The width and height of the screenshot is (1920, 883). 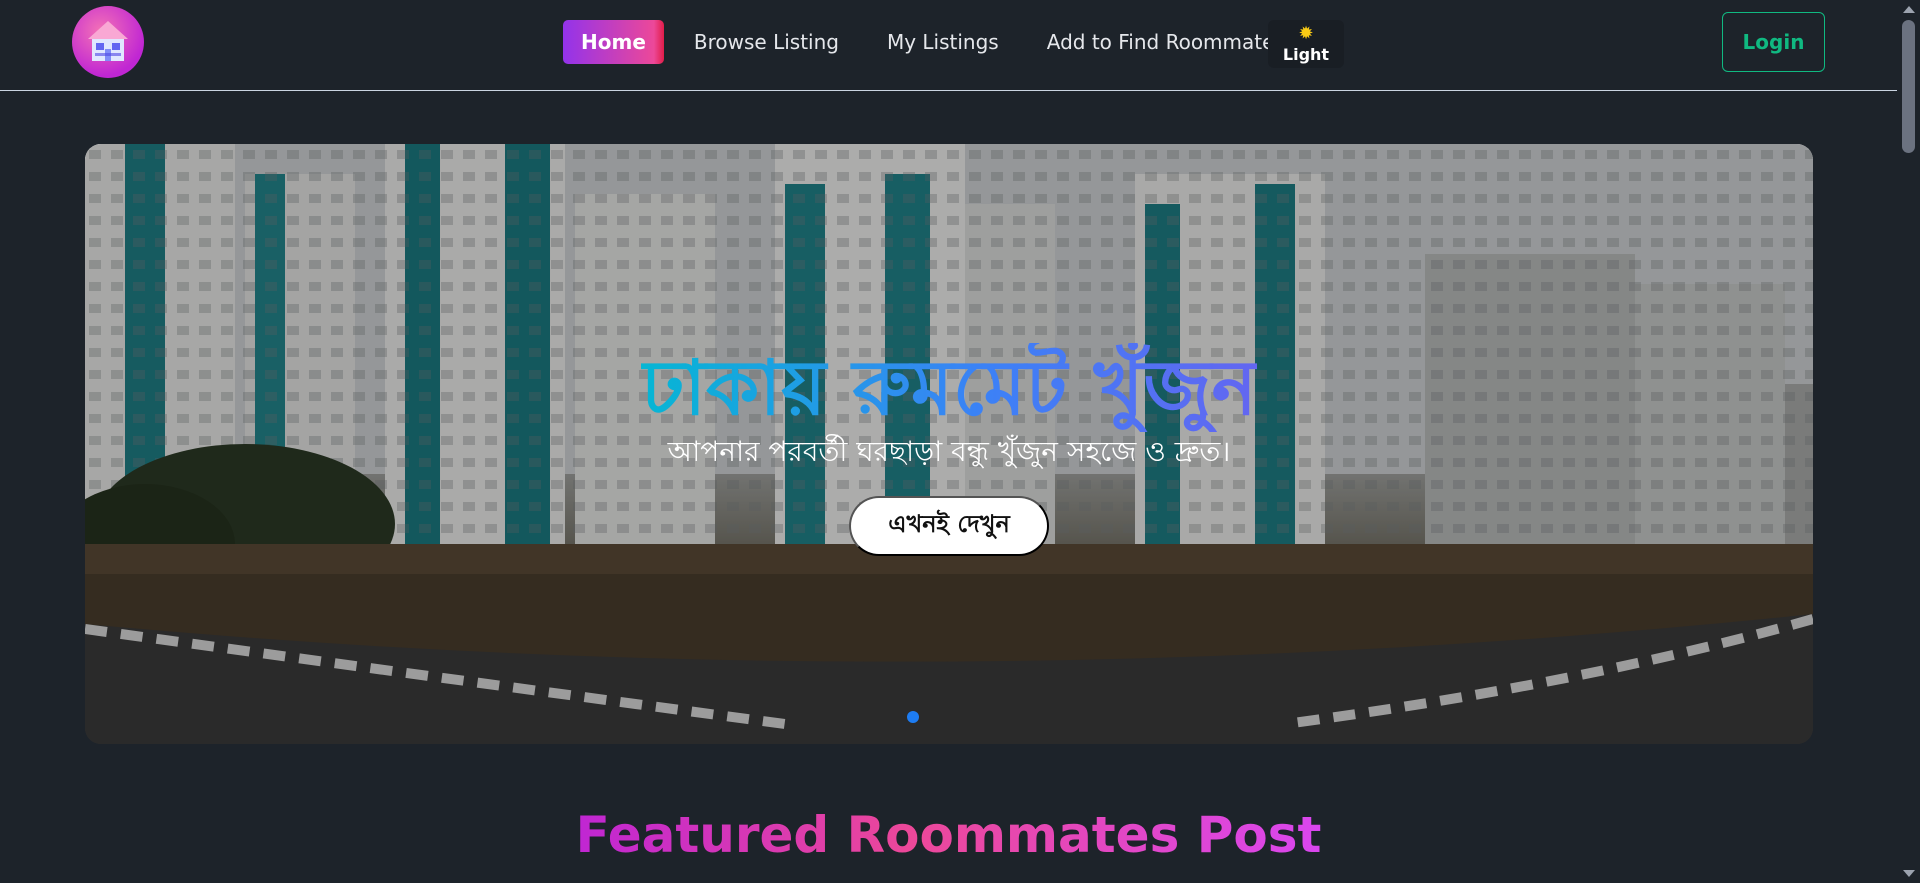 What do you see at coordinates (1306, 33) in the screenshot?
I see `sun-icon: ✹` at bounding box center [1306, 33].